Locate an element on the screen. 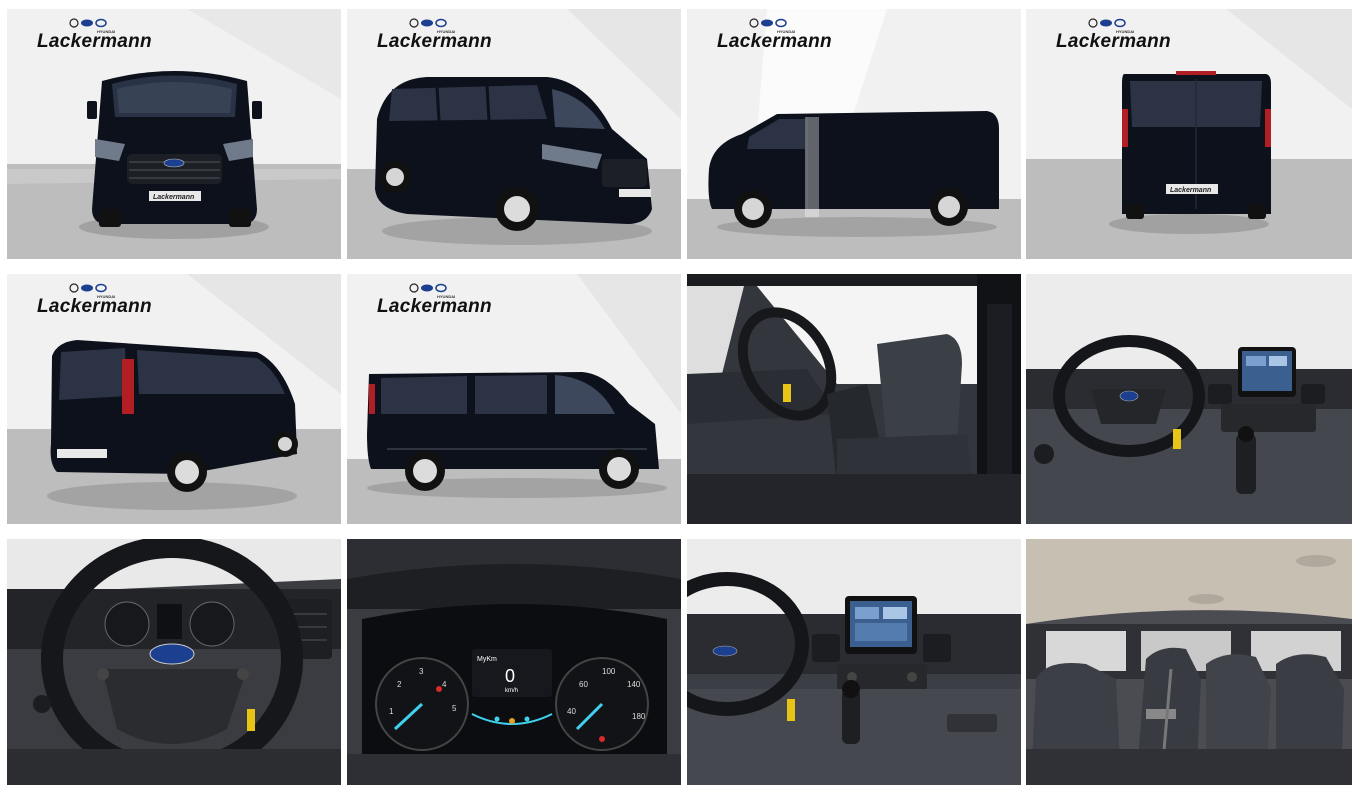 The width and height of the screenshot is (1352, 785). photo-steering-wheel is located at coordinates (174, 662).